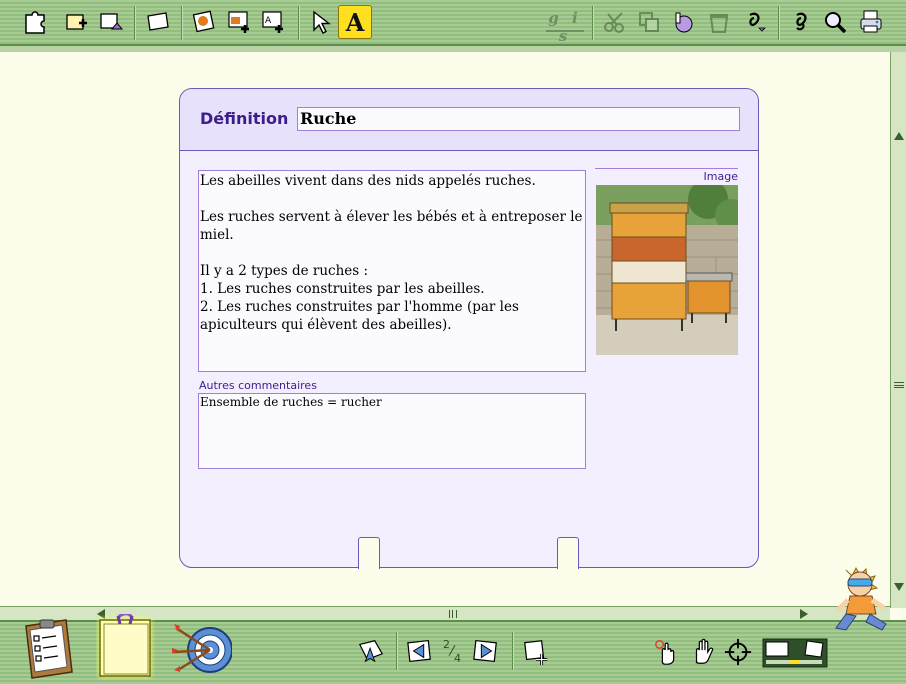 This screenshot has height=684, width=906. I want to click on new-stack-icon, so click(77, 22).